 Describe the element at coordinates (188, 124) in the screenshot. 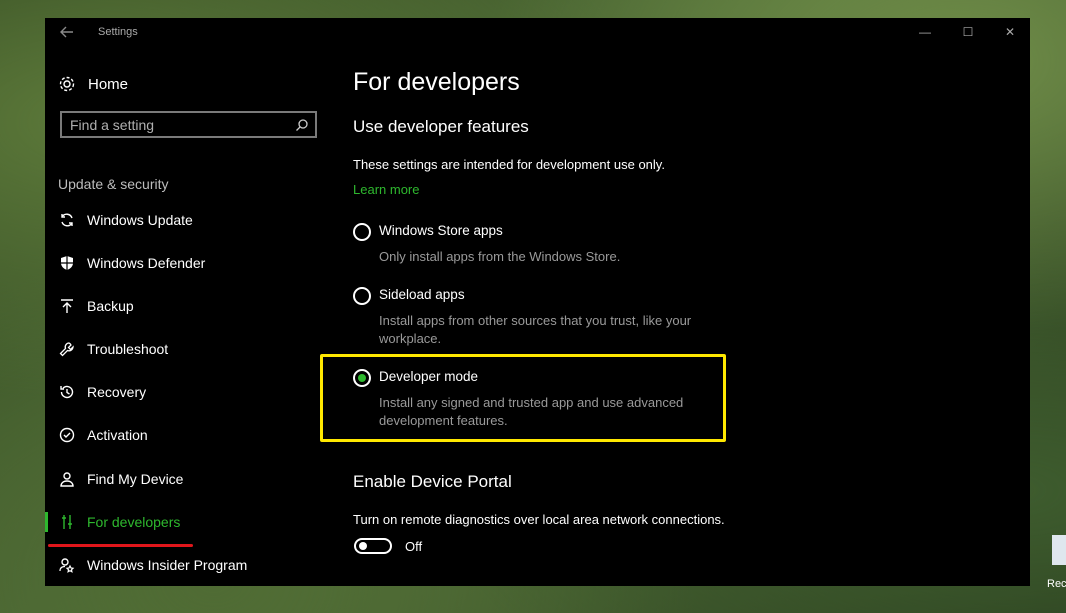

I see `search-input: Find a setting` at that location.